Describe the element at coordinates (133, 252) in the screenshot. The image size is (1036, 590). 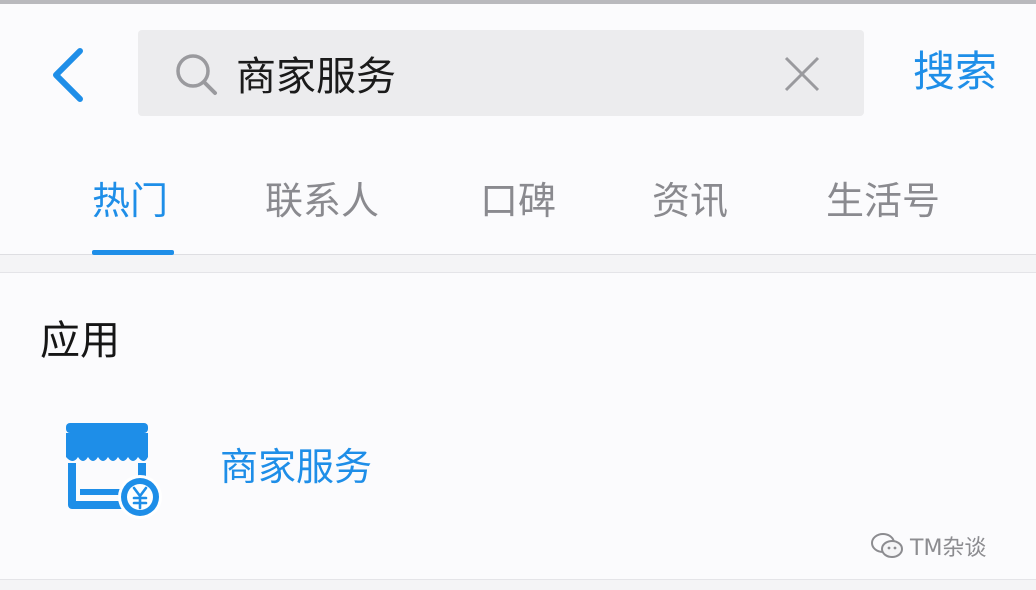
I see `active-tab-indicator` at that location.